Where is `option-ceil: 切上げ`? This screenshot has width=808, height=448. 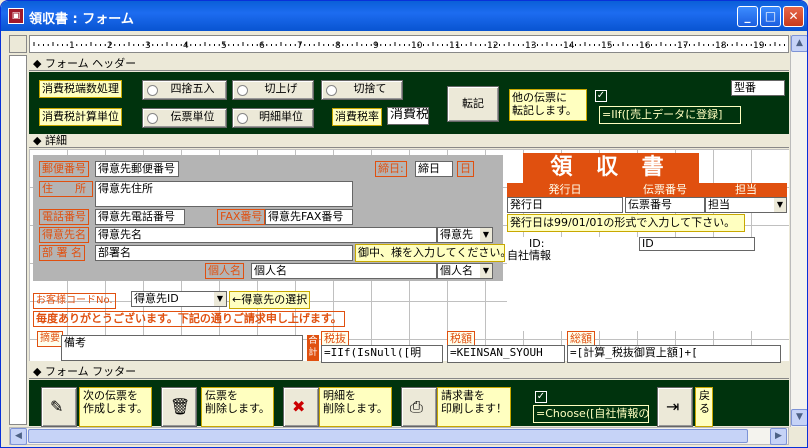 option-ceil: 切上げ is located at coordinates (273, 90).